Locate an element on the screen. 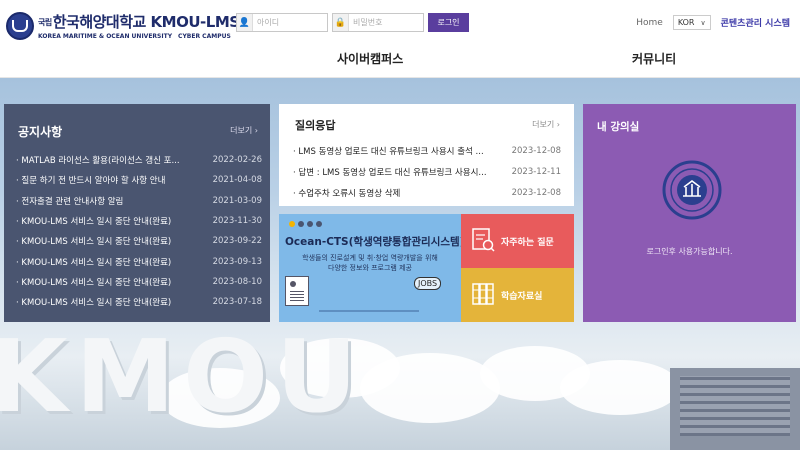 The image size is (800, 450). faq-label: 자주하는 질문 is located at coordinates (527, 243).